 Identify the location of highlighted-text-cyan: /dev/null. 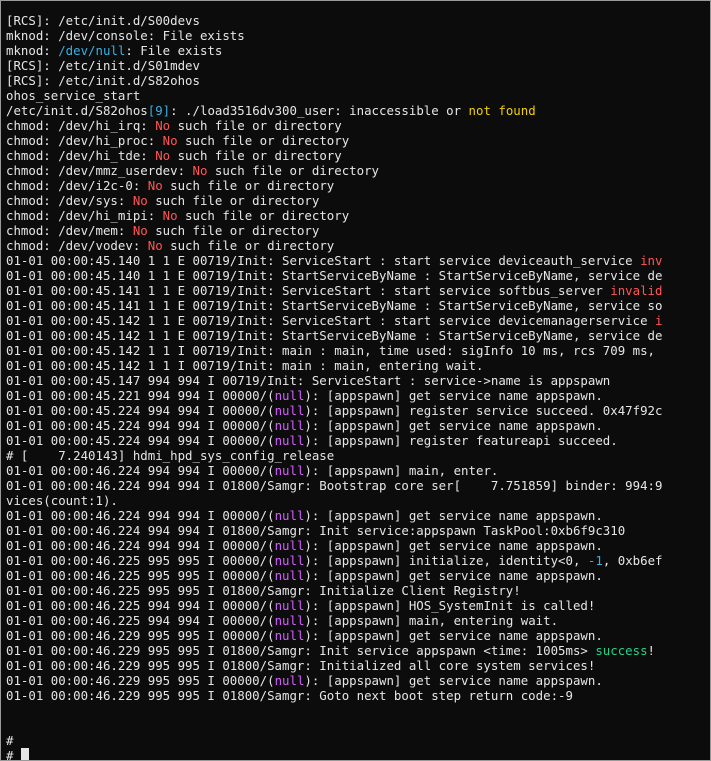
(92, 50).